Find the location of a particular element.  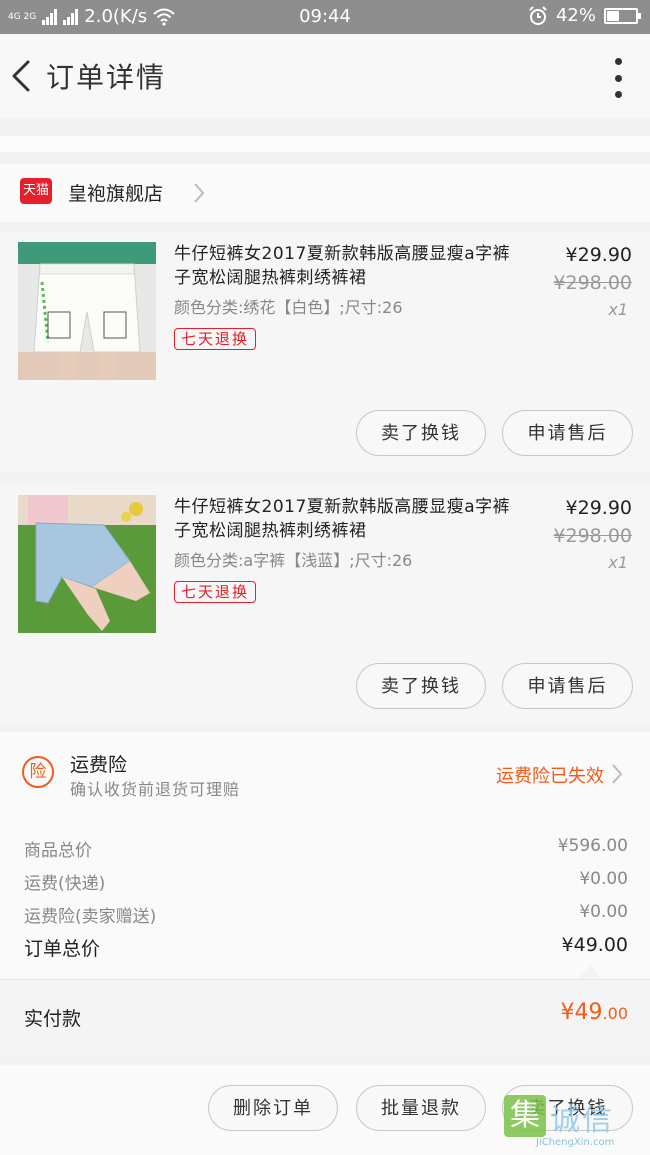

divider-strip is located at coordinates (325, 144).